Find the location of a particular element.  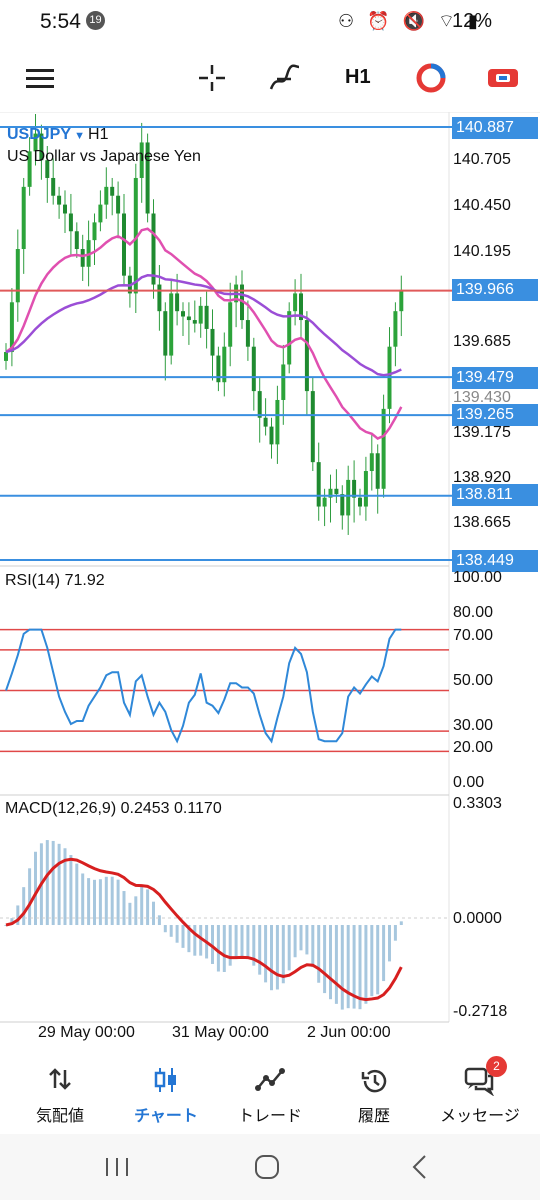

status-bar: 5:54 19 ⚇ ⏰ 🔇 ⌔ ▮ 12% is located at coordinates (270, 22).